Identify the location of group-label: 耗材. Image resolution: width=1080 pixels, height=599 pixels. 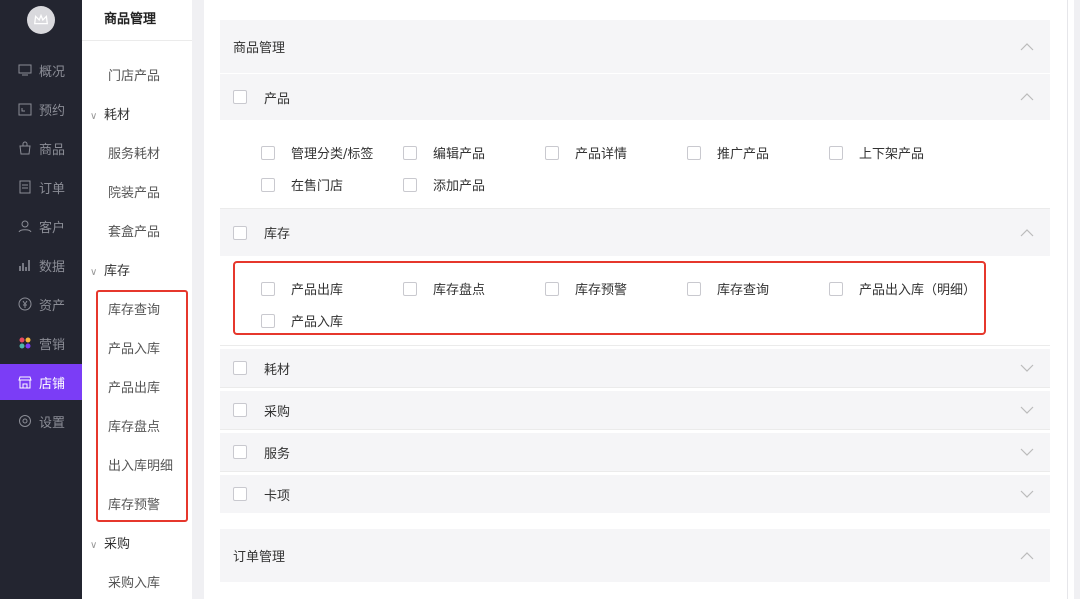
(277, 370).